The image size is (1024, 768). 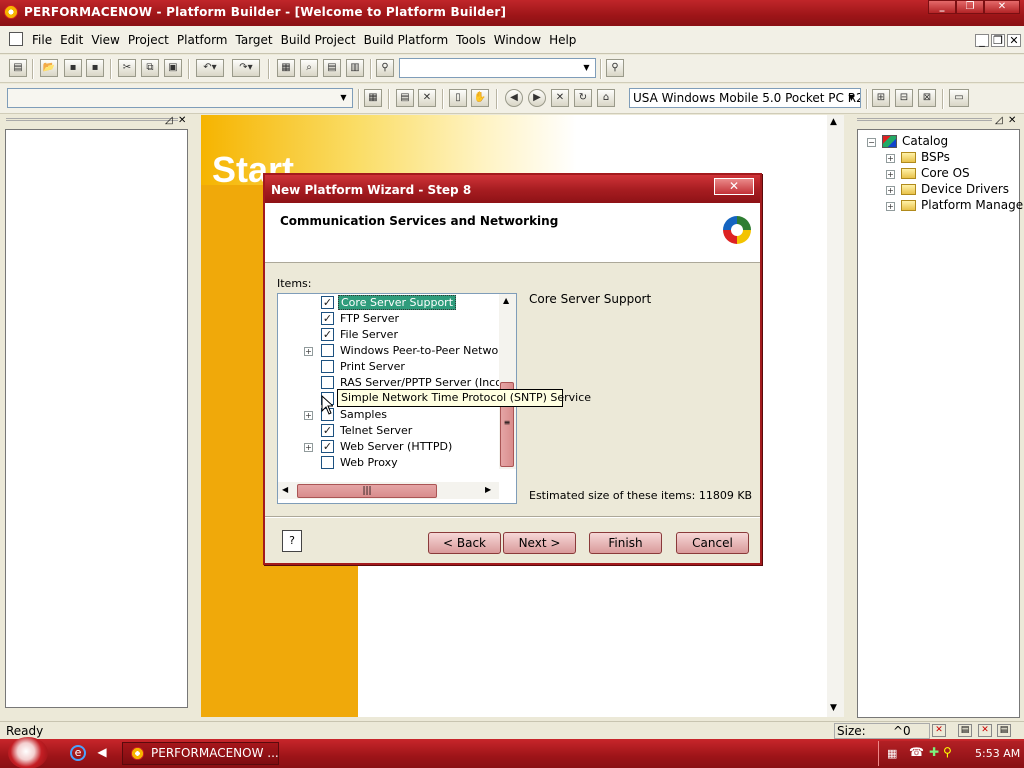 What do you see at coordinates (947, 752) in the screenshot?
I see `volume-icon: ⚲` at bounding box center [947, 752].